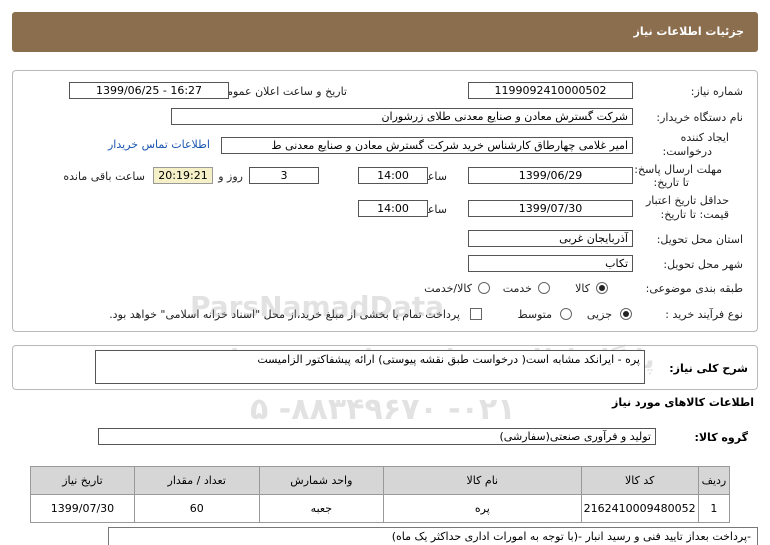  I want to click on days-label: روز و, so click(230, 176).